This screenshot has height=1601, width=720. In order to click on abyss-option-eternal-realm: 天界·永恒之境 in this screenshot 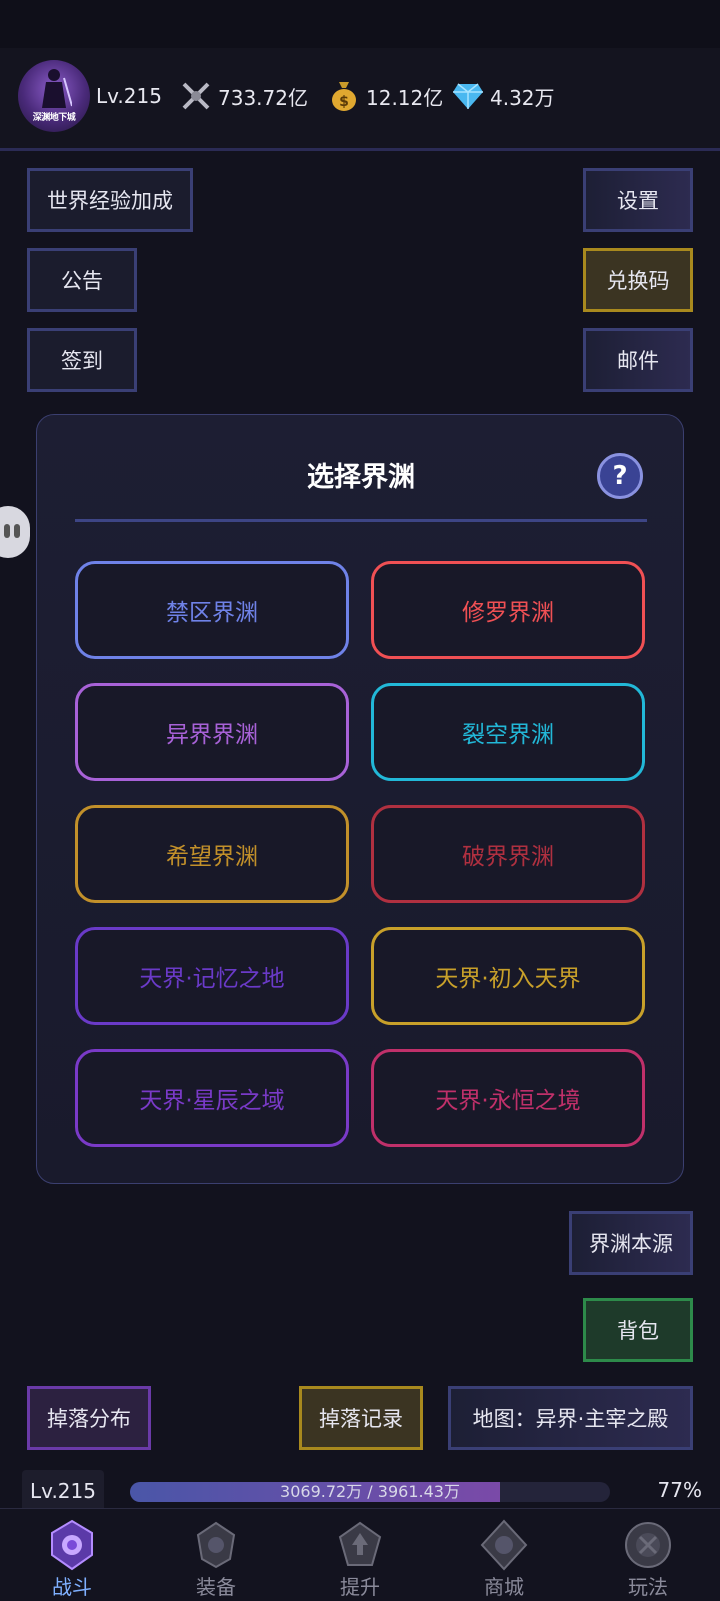, I will do `click(508, 1098)`.